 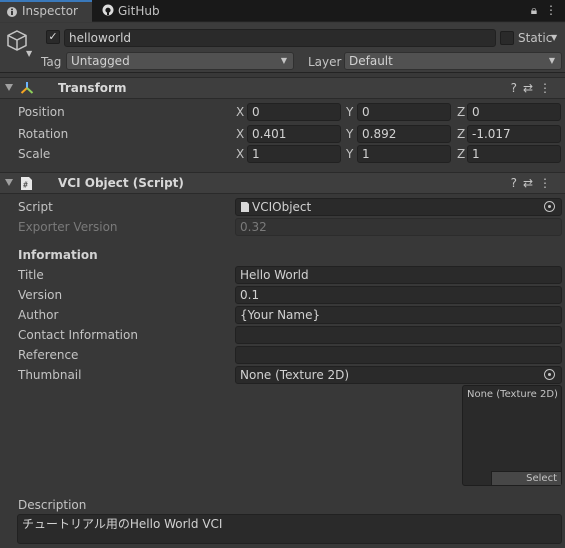 I want to click on tab-inspector-label: Inspector, so click(x=50, y=11).